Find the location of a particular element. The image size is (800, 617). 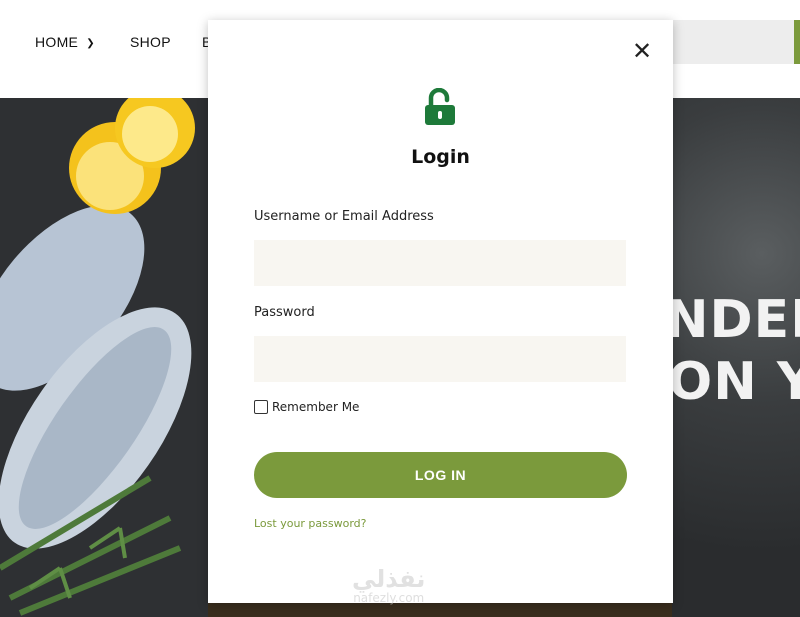

username-label: Username or Email Address is located at coordinates (344, 216).